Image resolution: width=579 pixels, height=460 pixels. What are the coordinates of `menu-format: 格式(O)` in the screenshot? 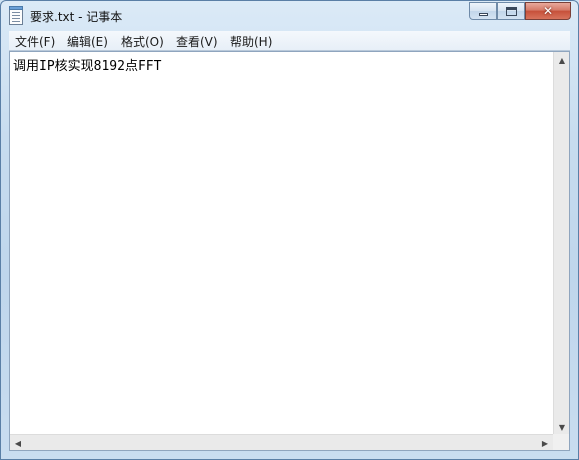 It's located at (142, 41).